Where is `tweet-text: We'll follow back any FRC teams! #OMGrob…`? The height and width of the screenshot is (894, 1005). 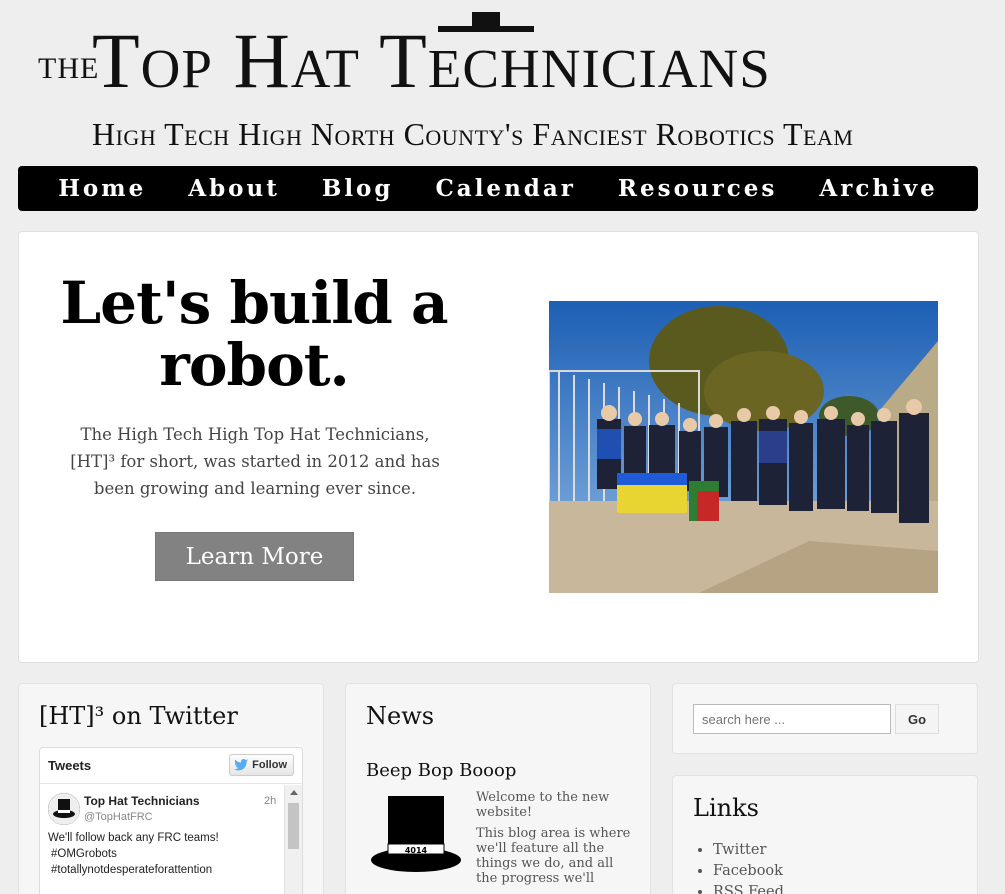 tweet-text: We'll follow back any FRC teams! #OMGrob… is located at coordinates (163, 854).